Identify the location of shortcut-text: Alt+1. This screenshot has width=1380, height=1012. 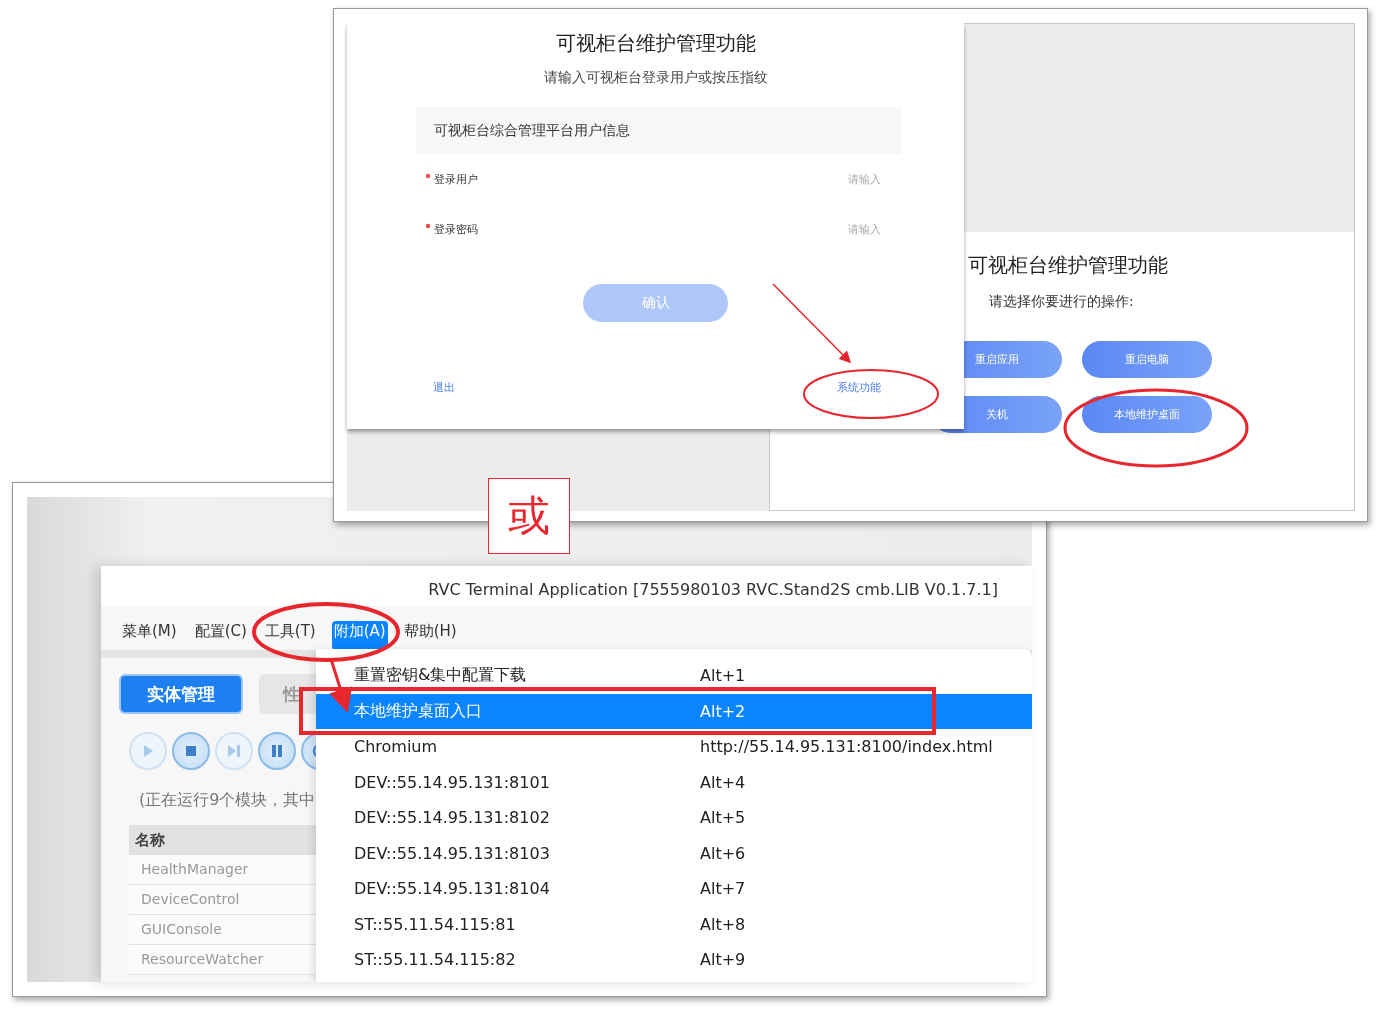
(723, 676).